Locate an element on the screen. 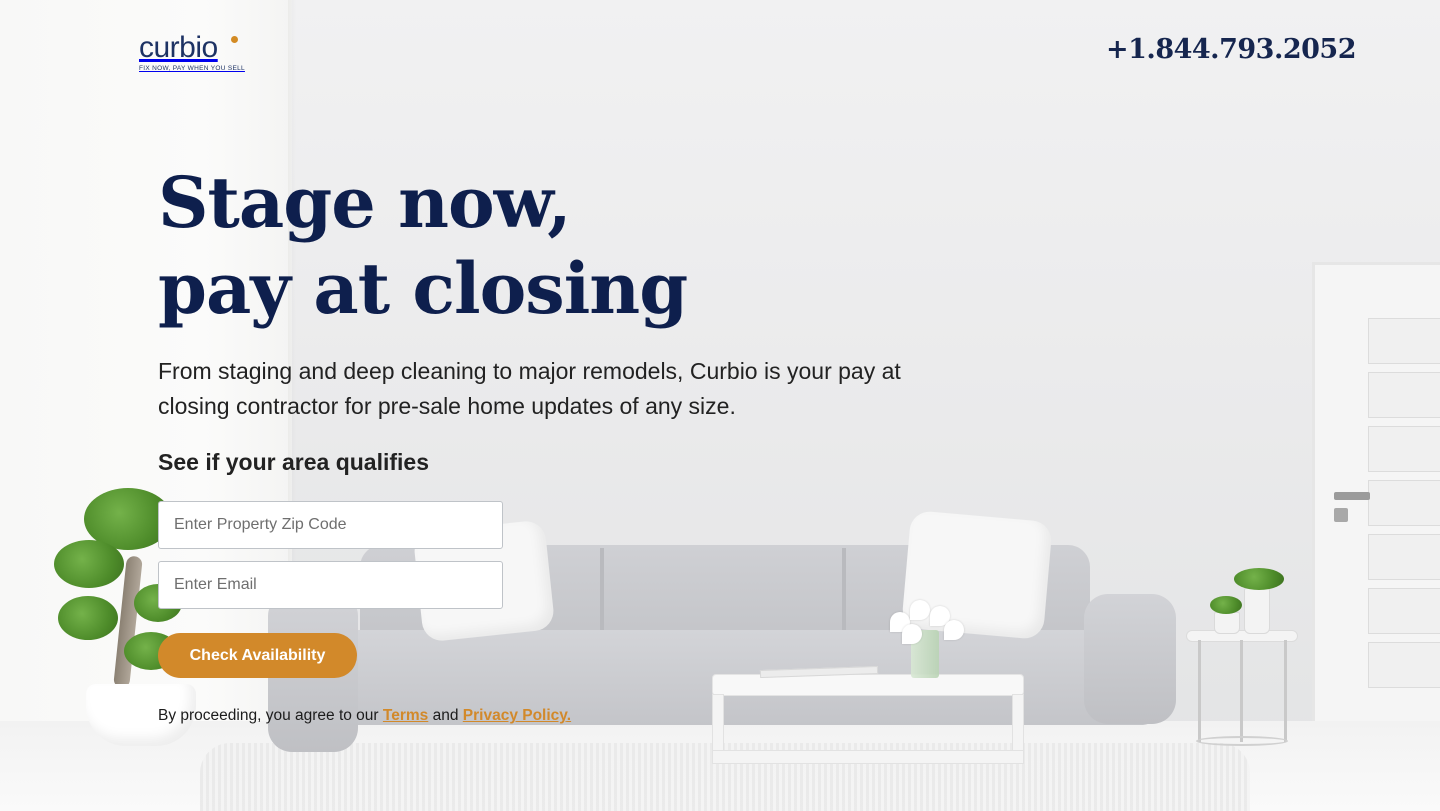  side-table-ring is located at coordinates (1242, 741).